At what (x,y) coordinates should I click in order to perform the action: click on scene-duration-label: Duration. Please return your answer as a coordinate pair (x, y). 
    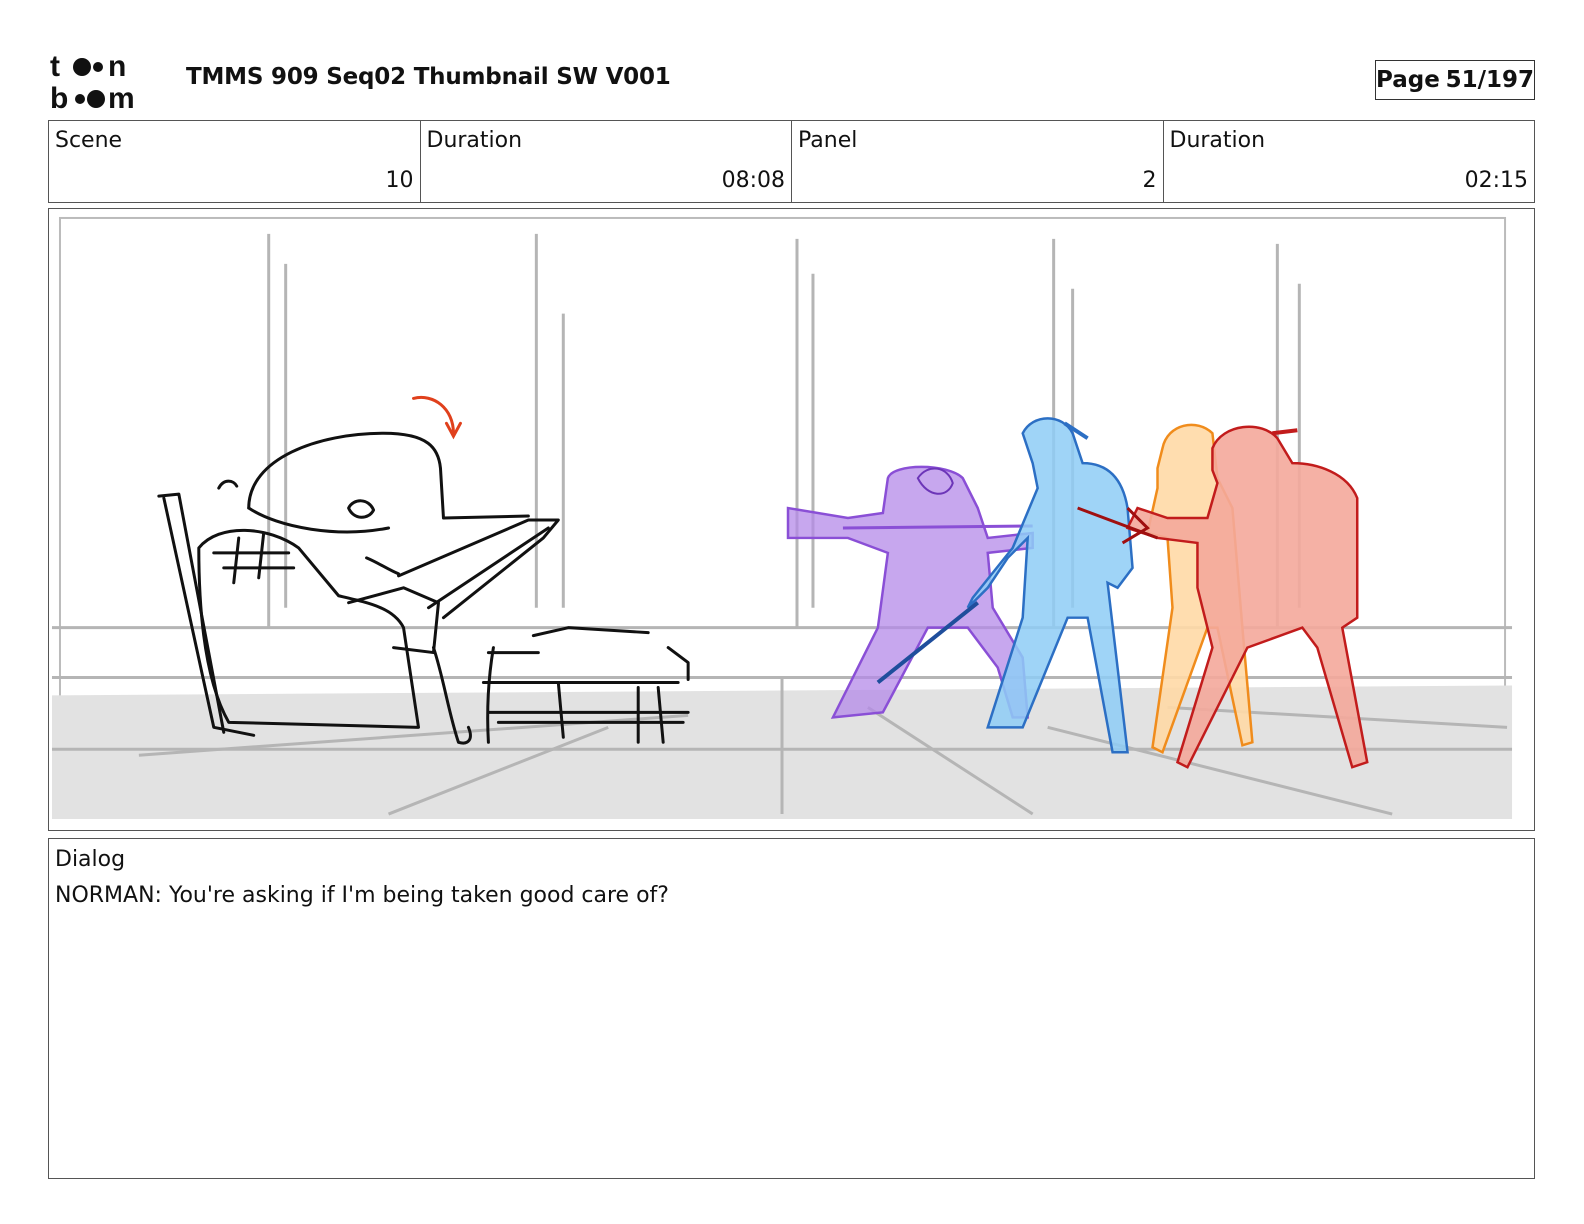
    Looking at the image, I should click on (474, 140).